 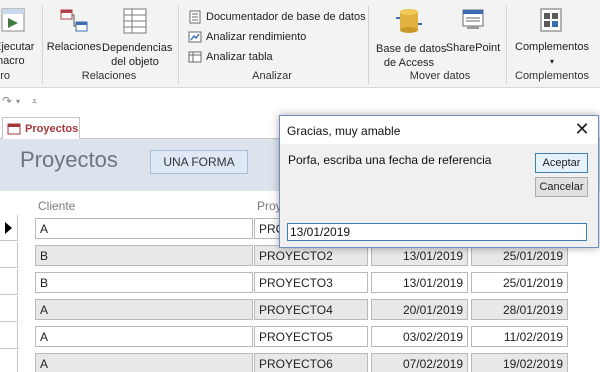 I want to click on dialog-title: Gracias, muy amable, so click(x=344, y=131).